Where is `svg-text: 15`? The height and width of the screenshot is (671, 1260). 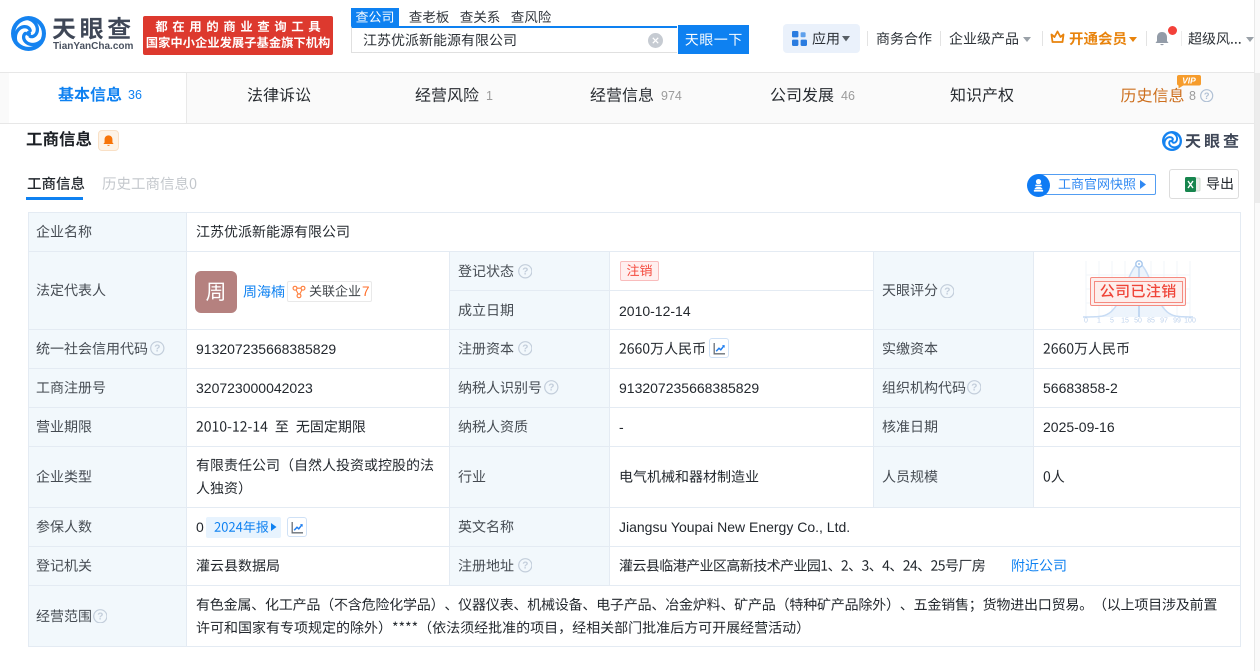
svg-text: 15 is located at coordinates (1125, 321).